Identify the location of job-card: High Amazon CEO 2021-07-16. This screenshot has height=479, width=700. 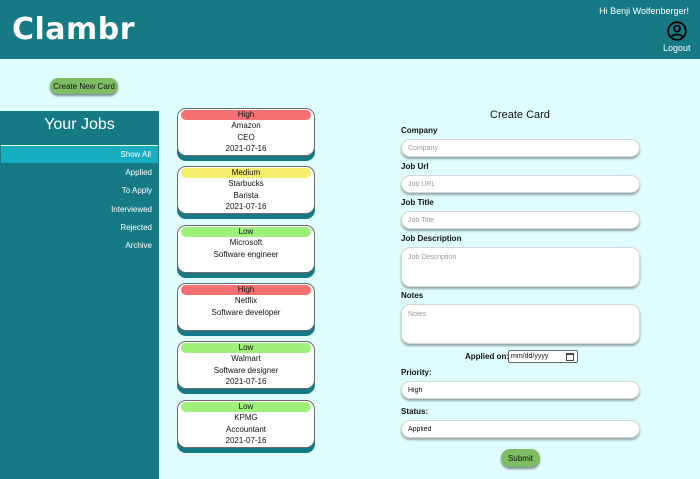
(246, 132).